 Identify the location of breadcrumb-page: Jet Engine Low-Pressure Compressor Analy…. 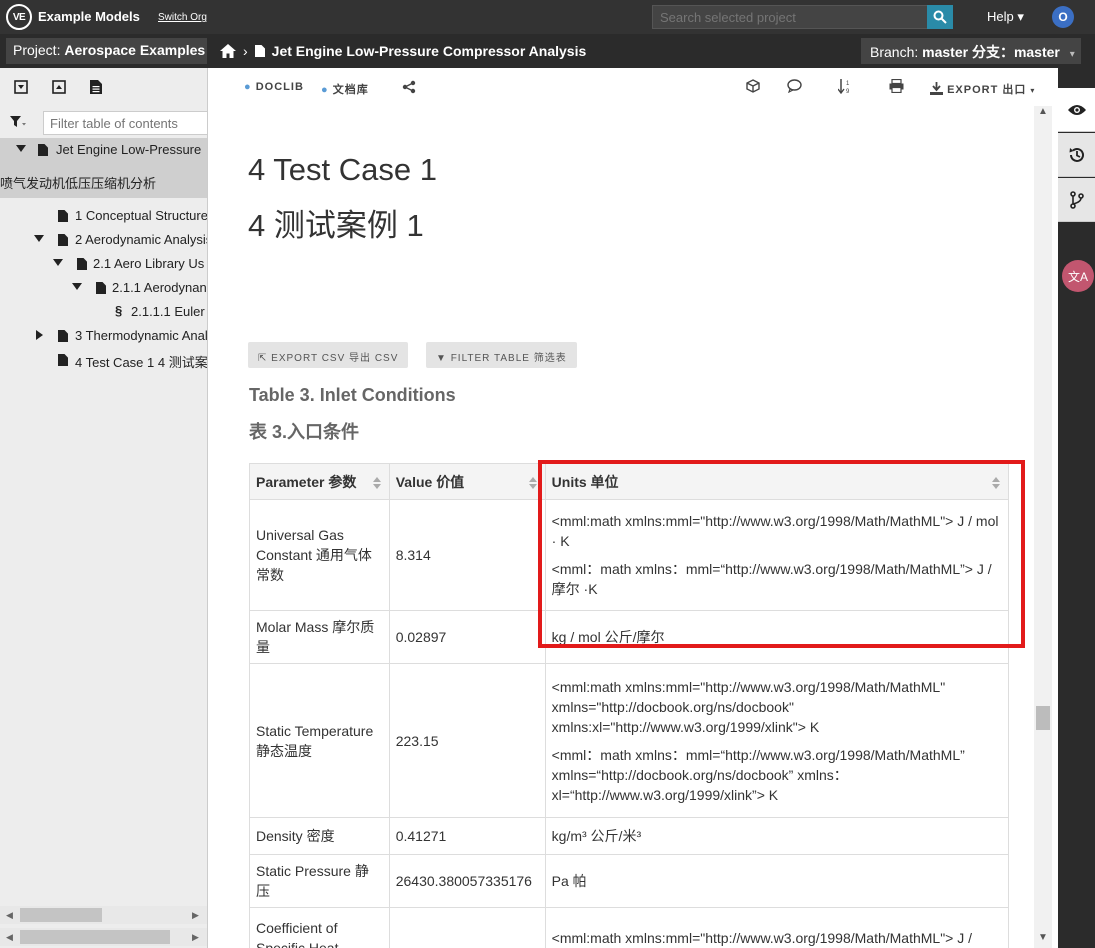
(429, 51).